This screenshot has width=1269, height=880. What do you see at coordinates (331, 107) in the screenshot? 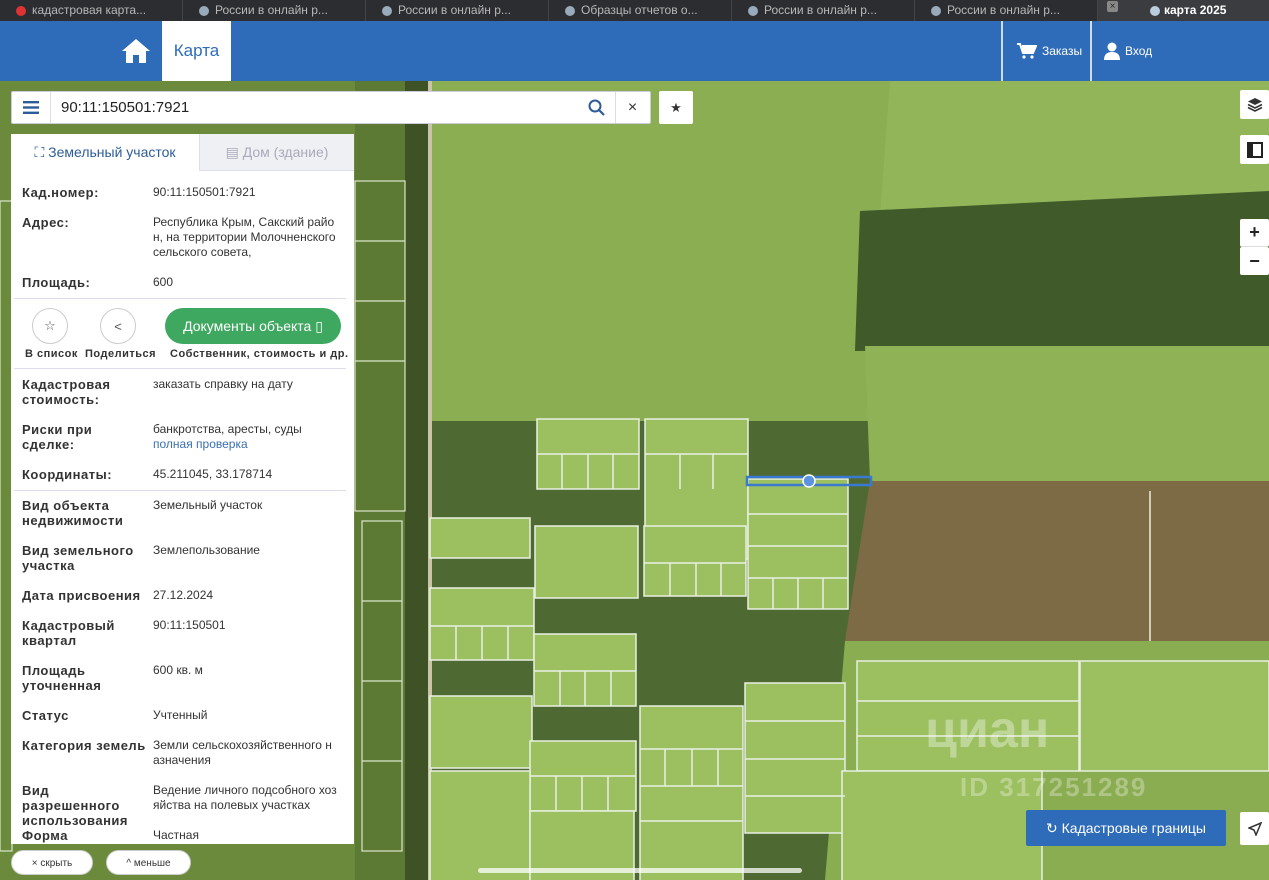
I see `search-box: 90:11:150501:7921 ×` at bounding box center [331, 107].